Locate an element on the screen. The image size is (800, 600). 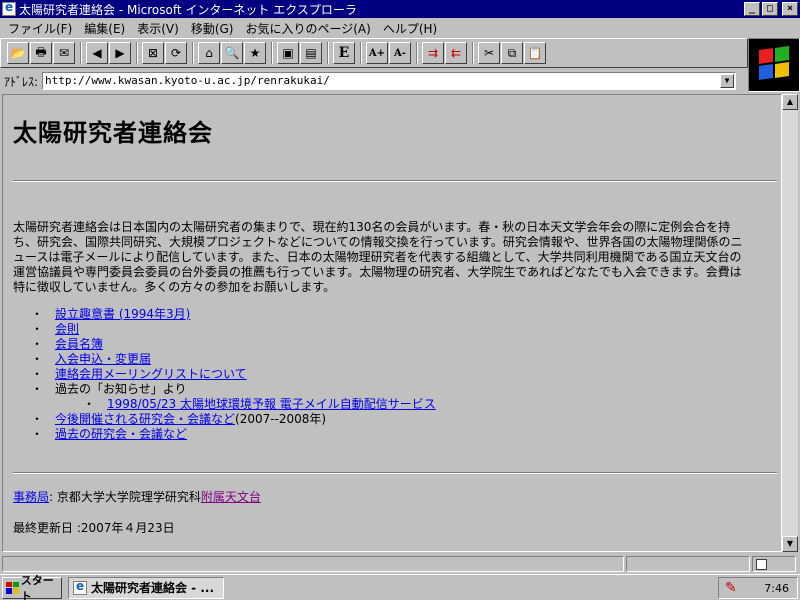
font-larger-icon: A+ is located at coordinates (377, 53).